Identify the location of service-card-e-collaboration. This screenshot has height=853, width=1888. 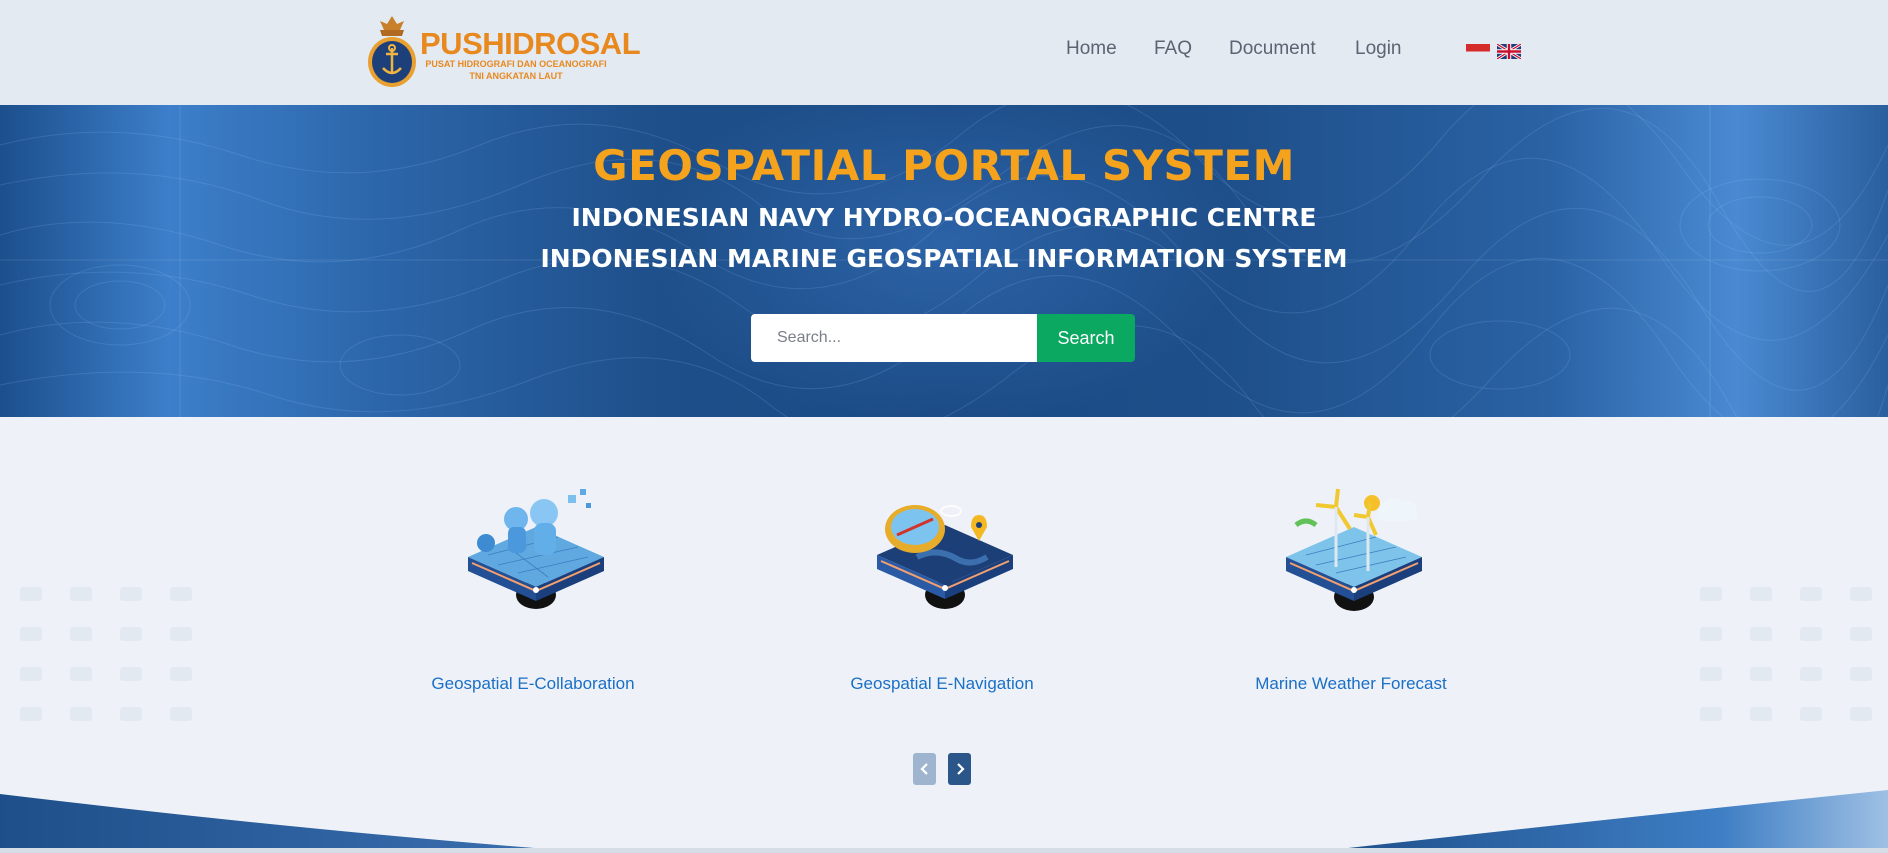
(533, 592).